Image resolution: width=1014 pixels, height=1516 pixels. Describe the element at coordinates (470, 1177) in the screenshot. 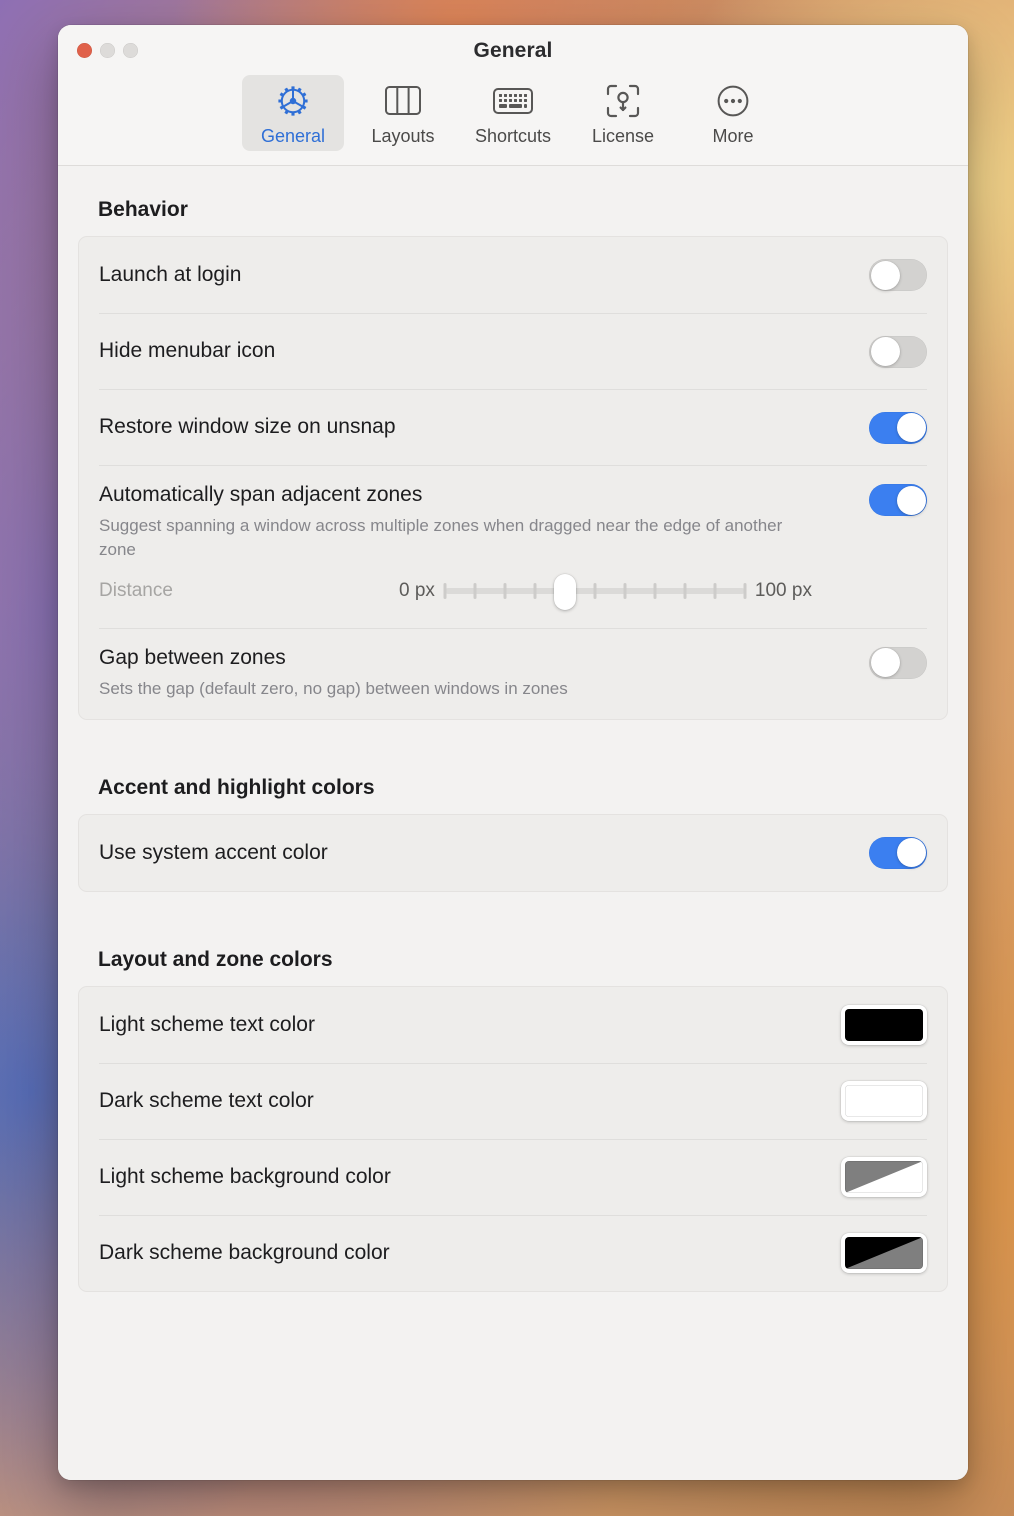

I see `row-text: Light scheme background color` at that location.